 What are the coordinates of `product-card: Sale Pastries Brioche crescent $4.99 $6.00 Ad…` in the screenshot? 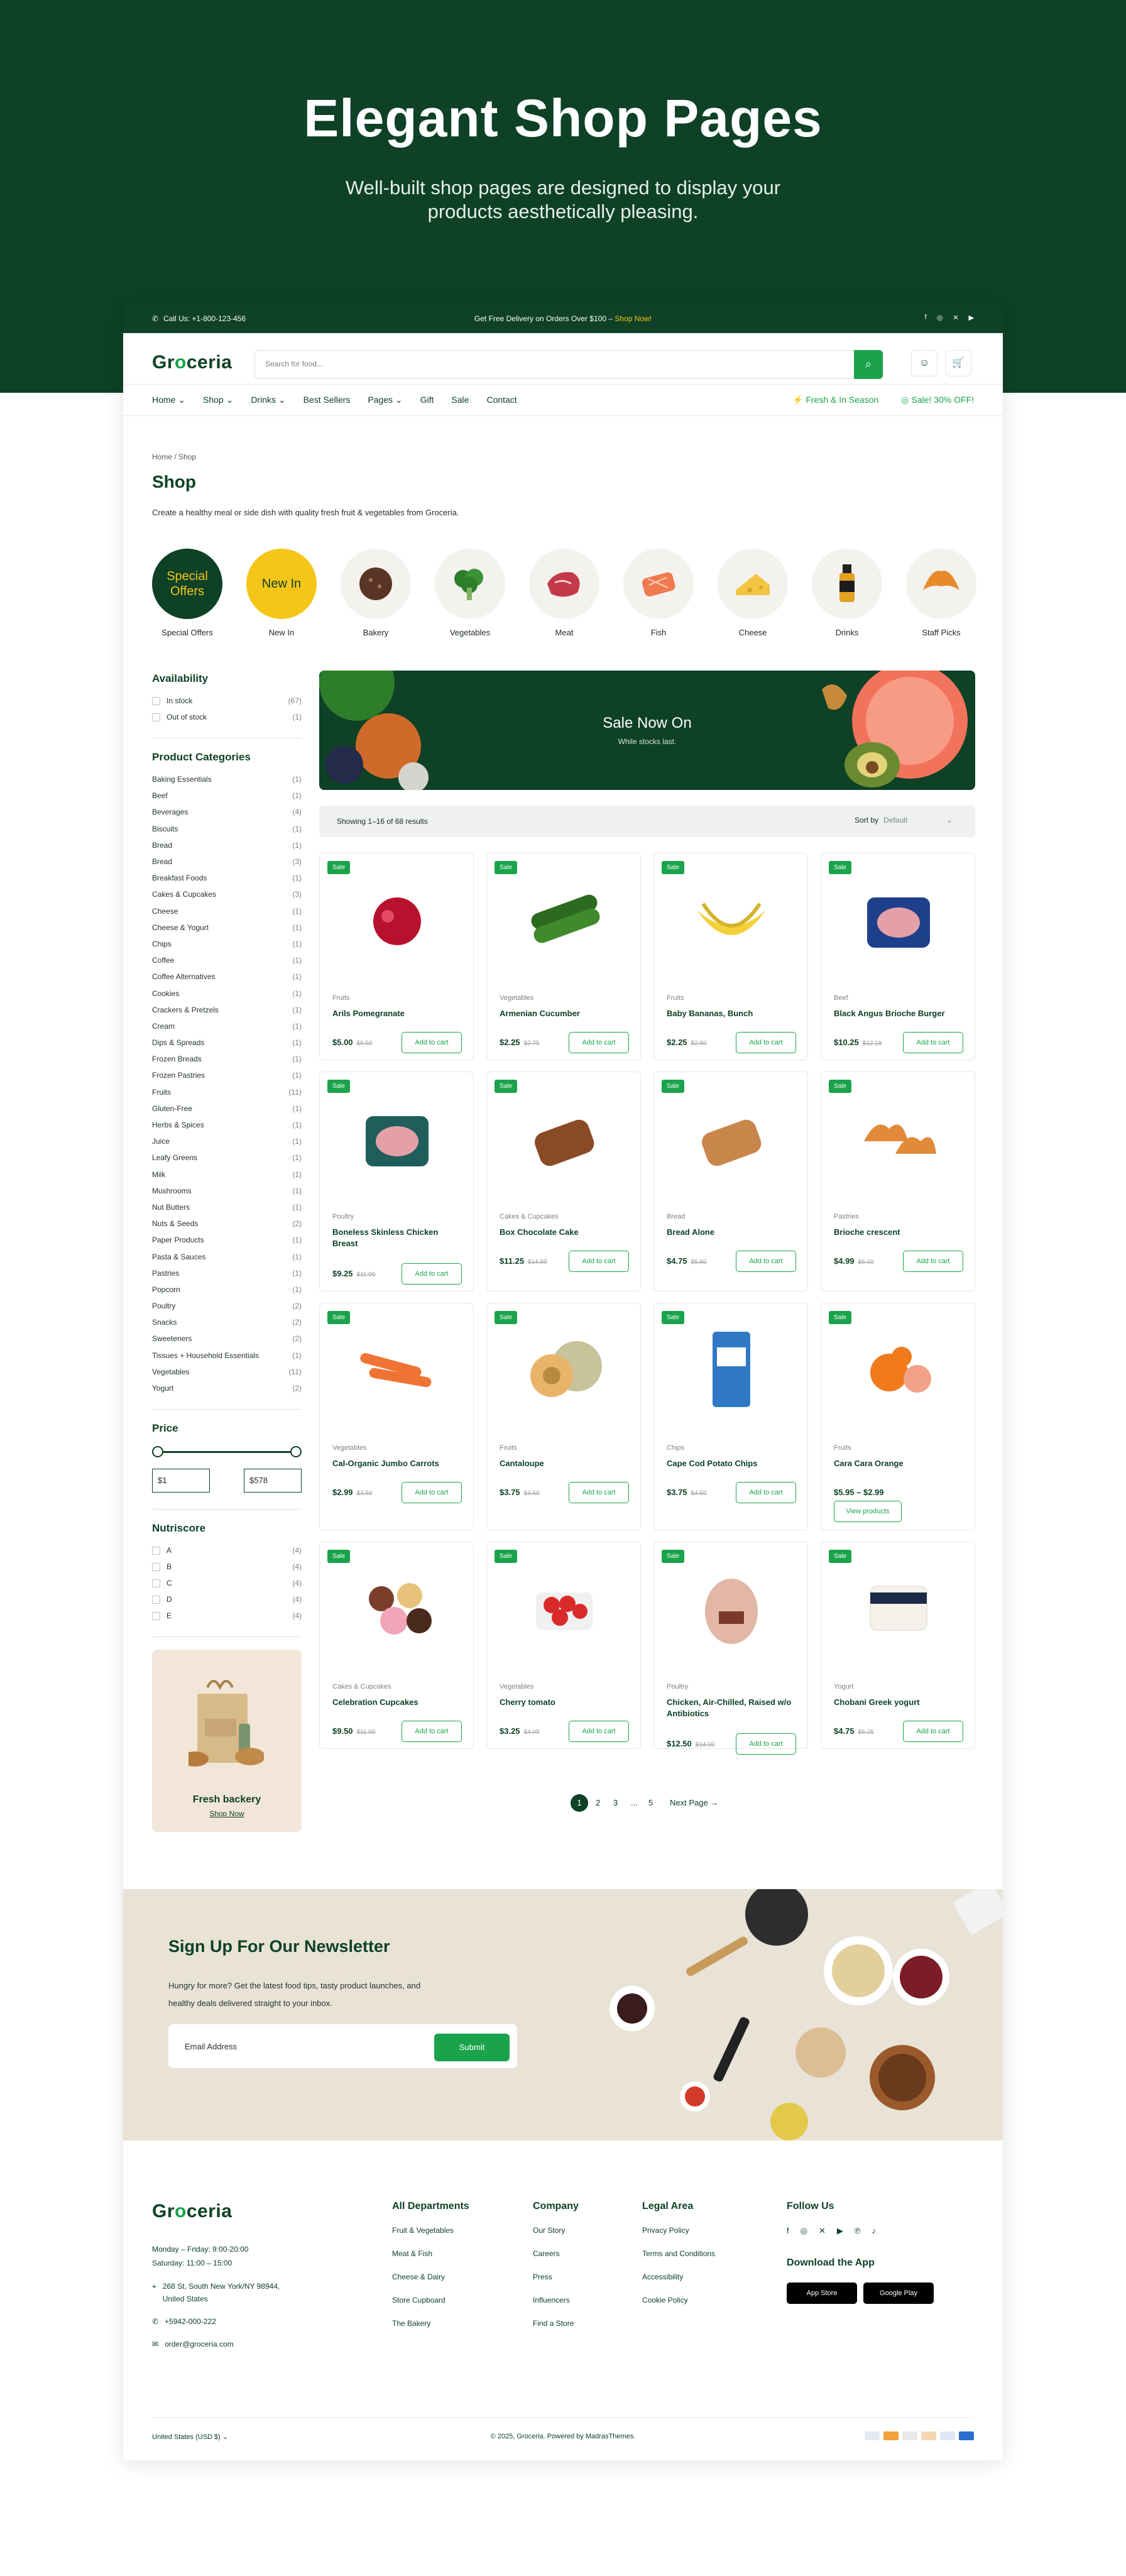 It's located at (898, 1181).